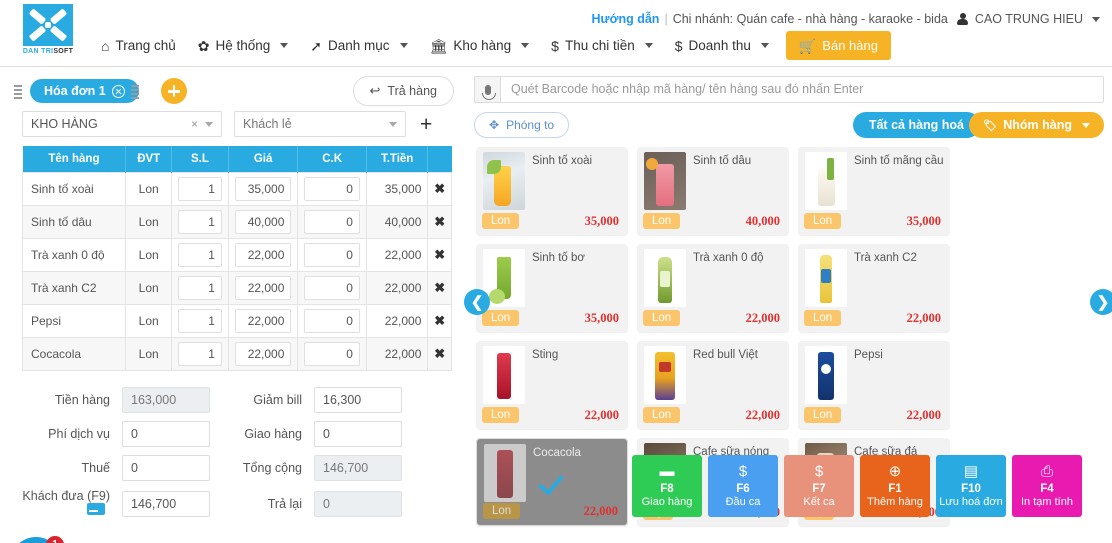  I want to click on chat-widget: 1, so click(39, 539).